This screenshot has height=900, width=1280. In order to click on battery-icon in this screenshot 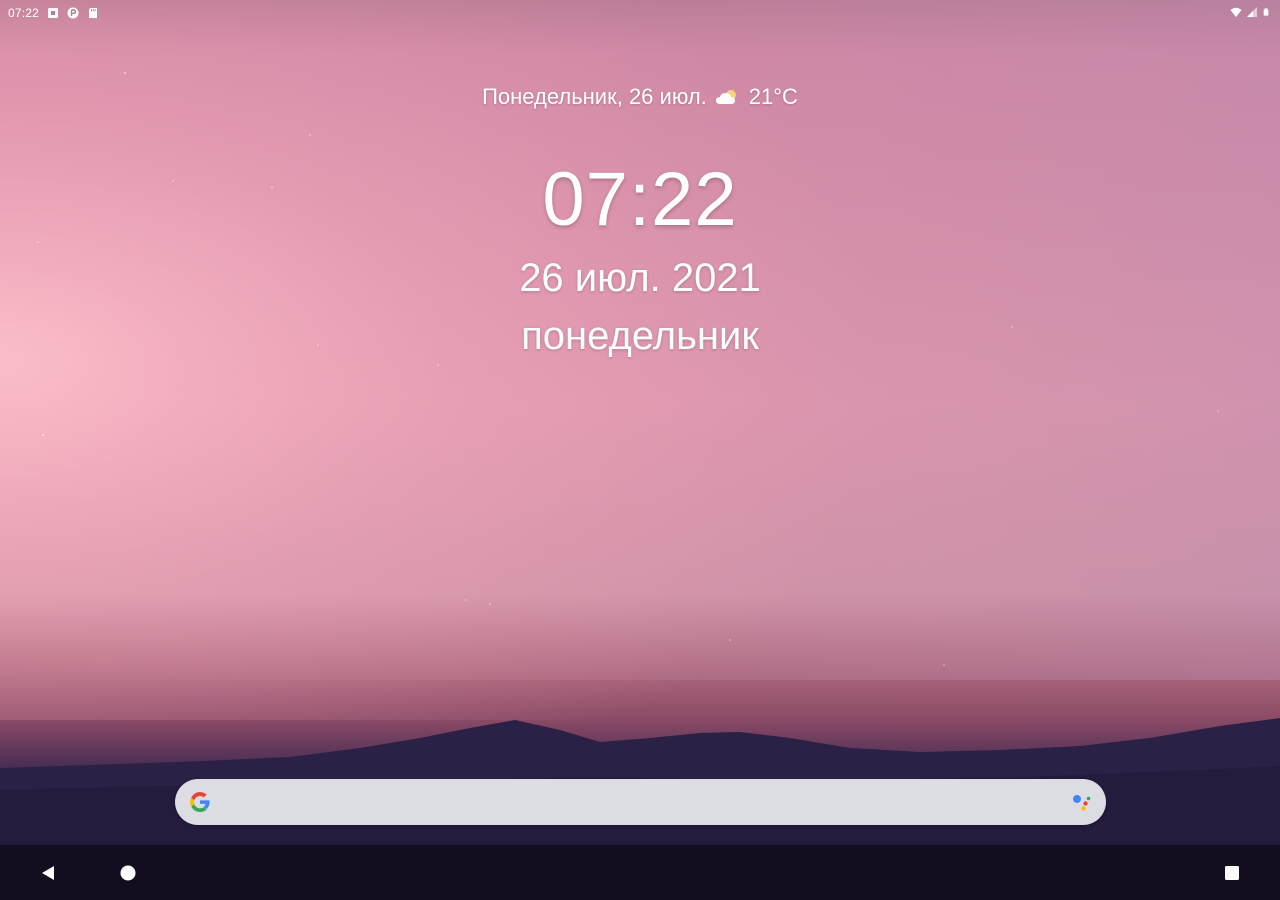, I will do `click(1266, 12)`.